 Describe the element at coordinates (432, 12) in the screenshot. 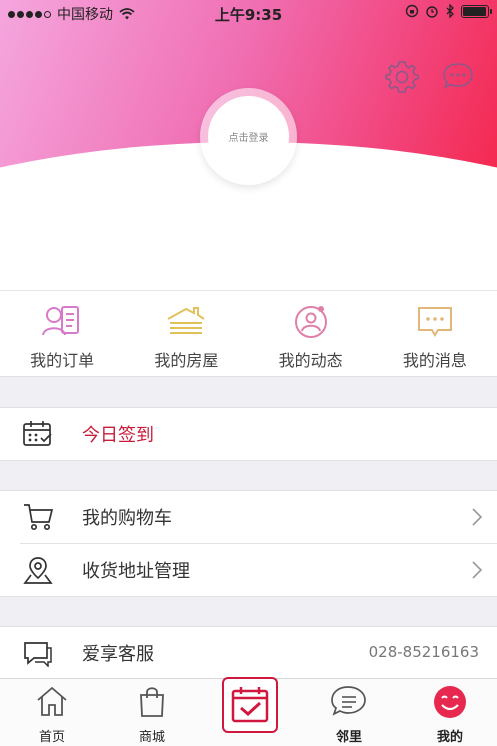

I see `alarm-icon` at that location.